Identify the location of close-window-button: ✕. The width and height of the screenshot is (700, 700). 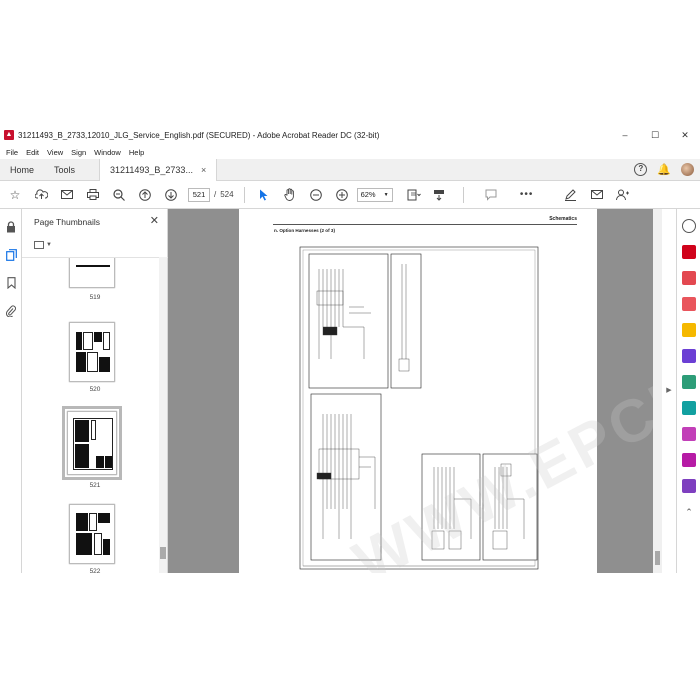
(685, 135).